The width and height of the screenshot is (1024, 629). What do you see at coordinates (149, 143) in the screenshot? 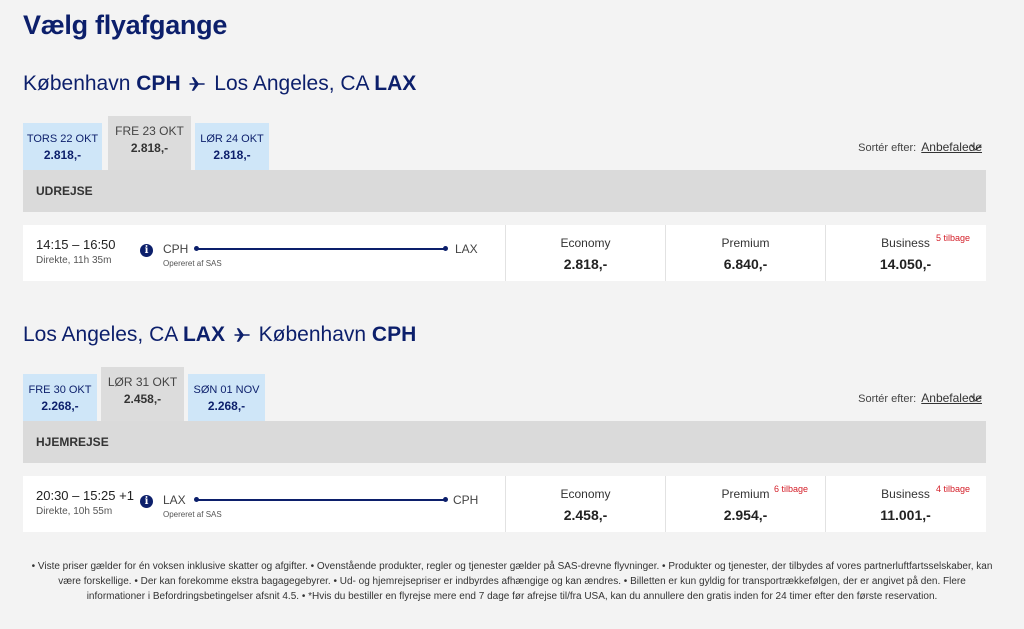
I see `date-tab-outbound-2: FRE 23 OKT 2.818,-` at bounding box center [149, 143].